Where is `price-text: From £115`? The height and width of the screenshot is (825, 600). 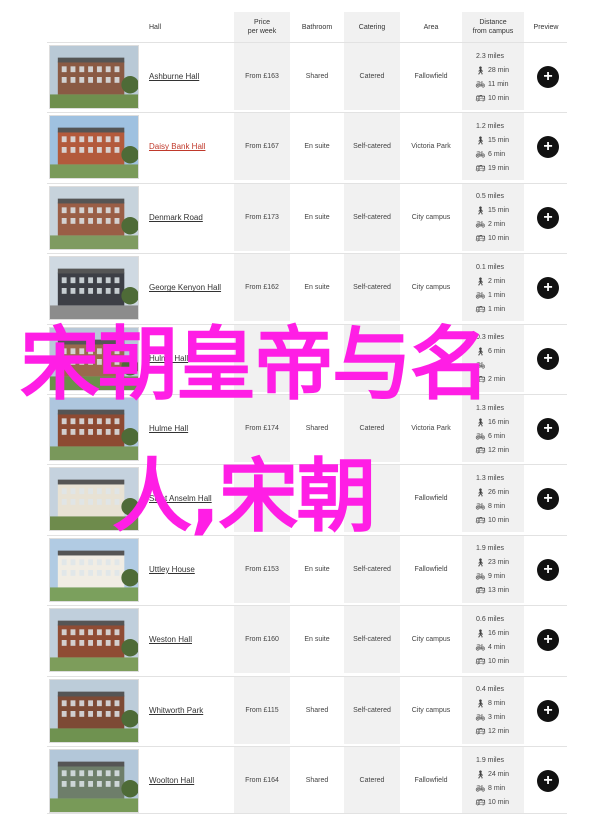 price-text: From £115 is located at coordinates (262, 710).